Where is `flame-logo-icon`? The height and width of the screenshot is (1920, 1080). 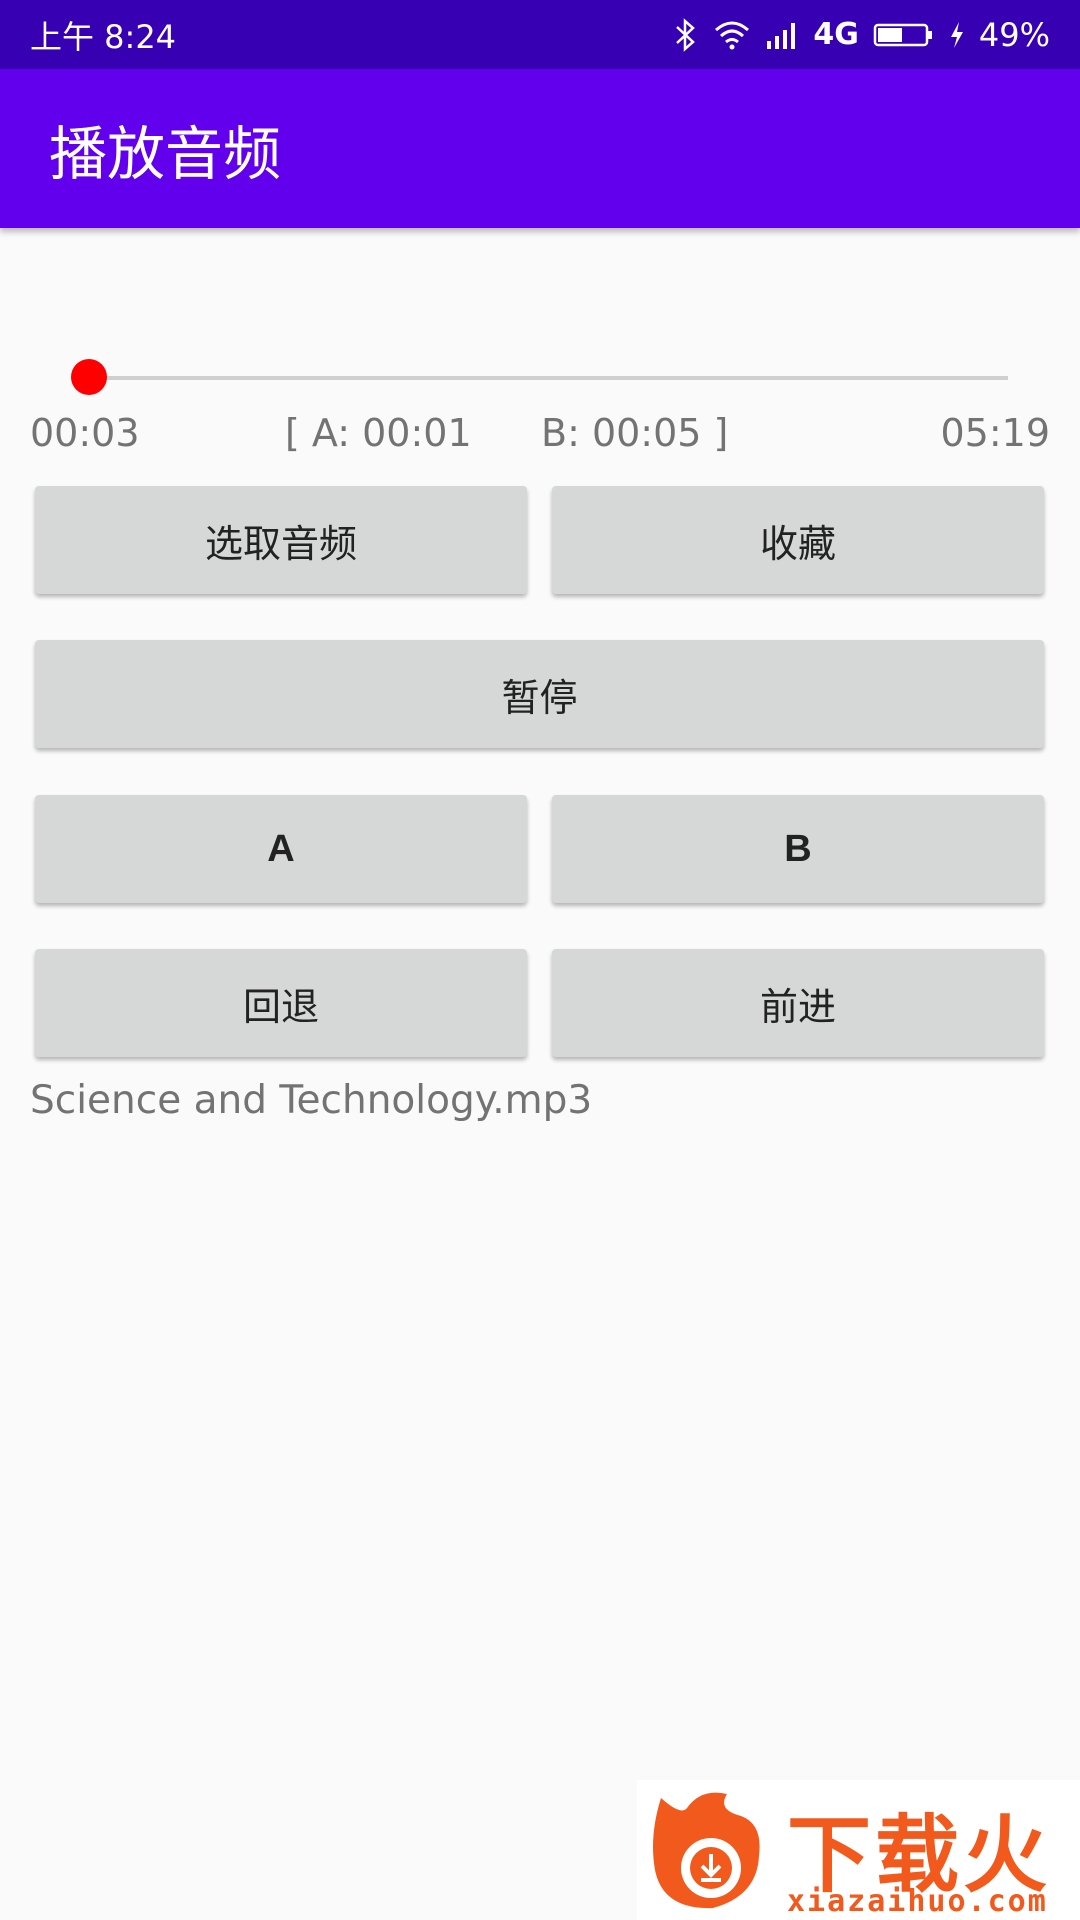 flame-logo-icon is located at coordinates (706, 1850).